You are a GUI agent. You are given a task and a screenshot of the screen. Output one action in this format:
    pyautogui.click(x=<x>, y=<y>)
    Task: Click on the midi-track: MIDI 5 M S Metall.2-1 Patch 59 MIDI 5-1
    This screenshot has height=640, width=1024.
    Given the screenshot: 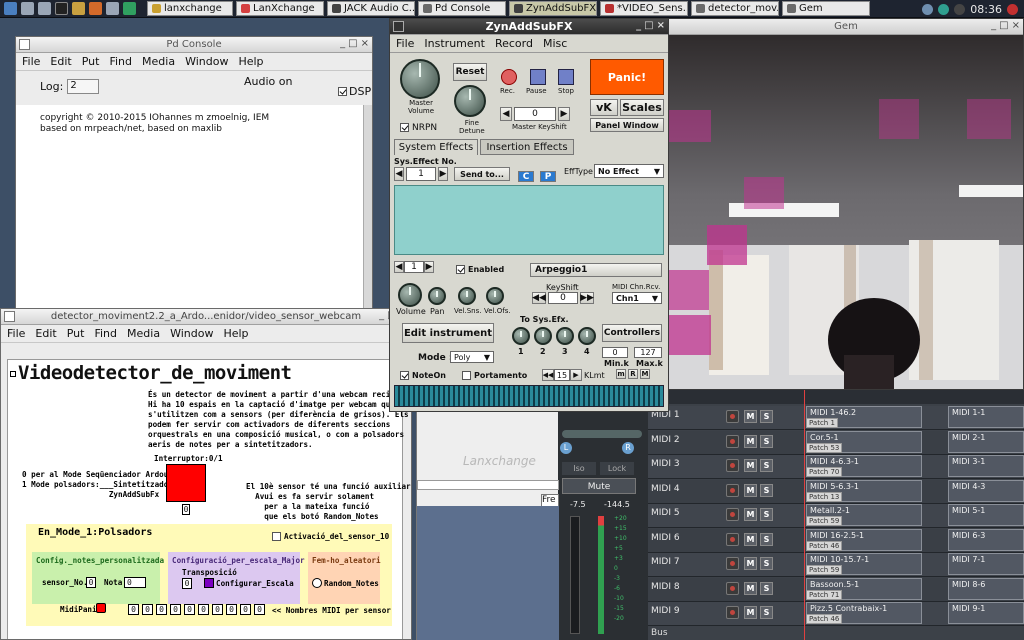 What is the action you would take?
    pyautogui.click(x=836, y=516)
    